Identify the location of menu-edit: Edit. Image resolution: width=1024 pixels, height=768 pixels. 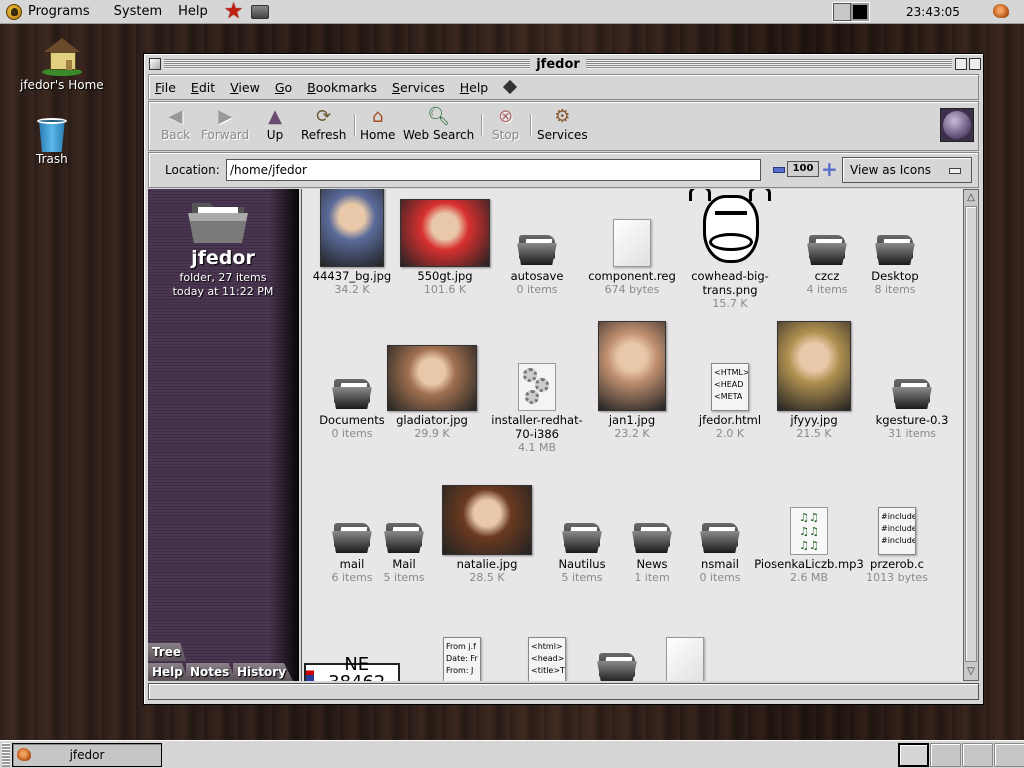
(203, 87).